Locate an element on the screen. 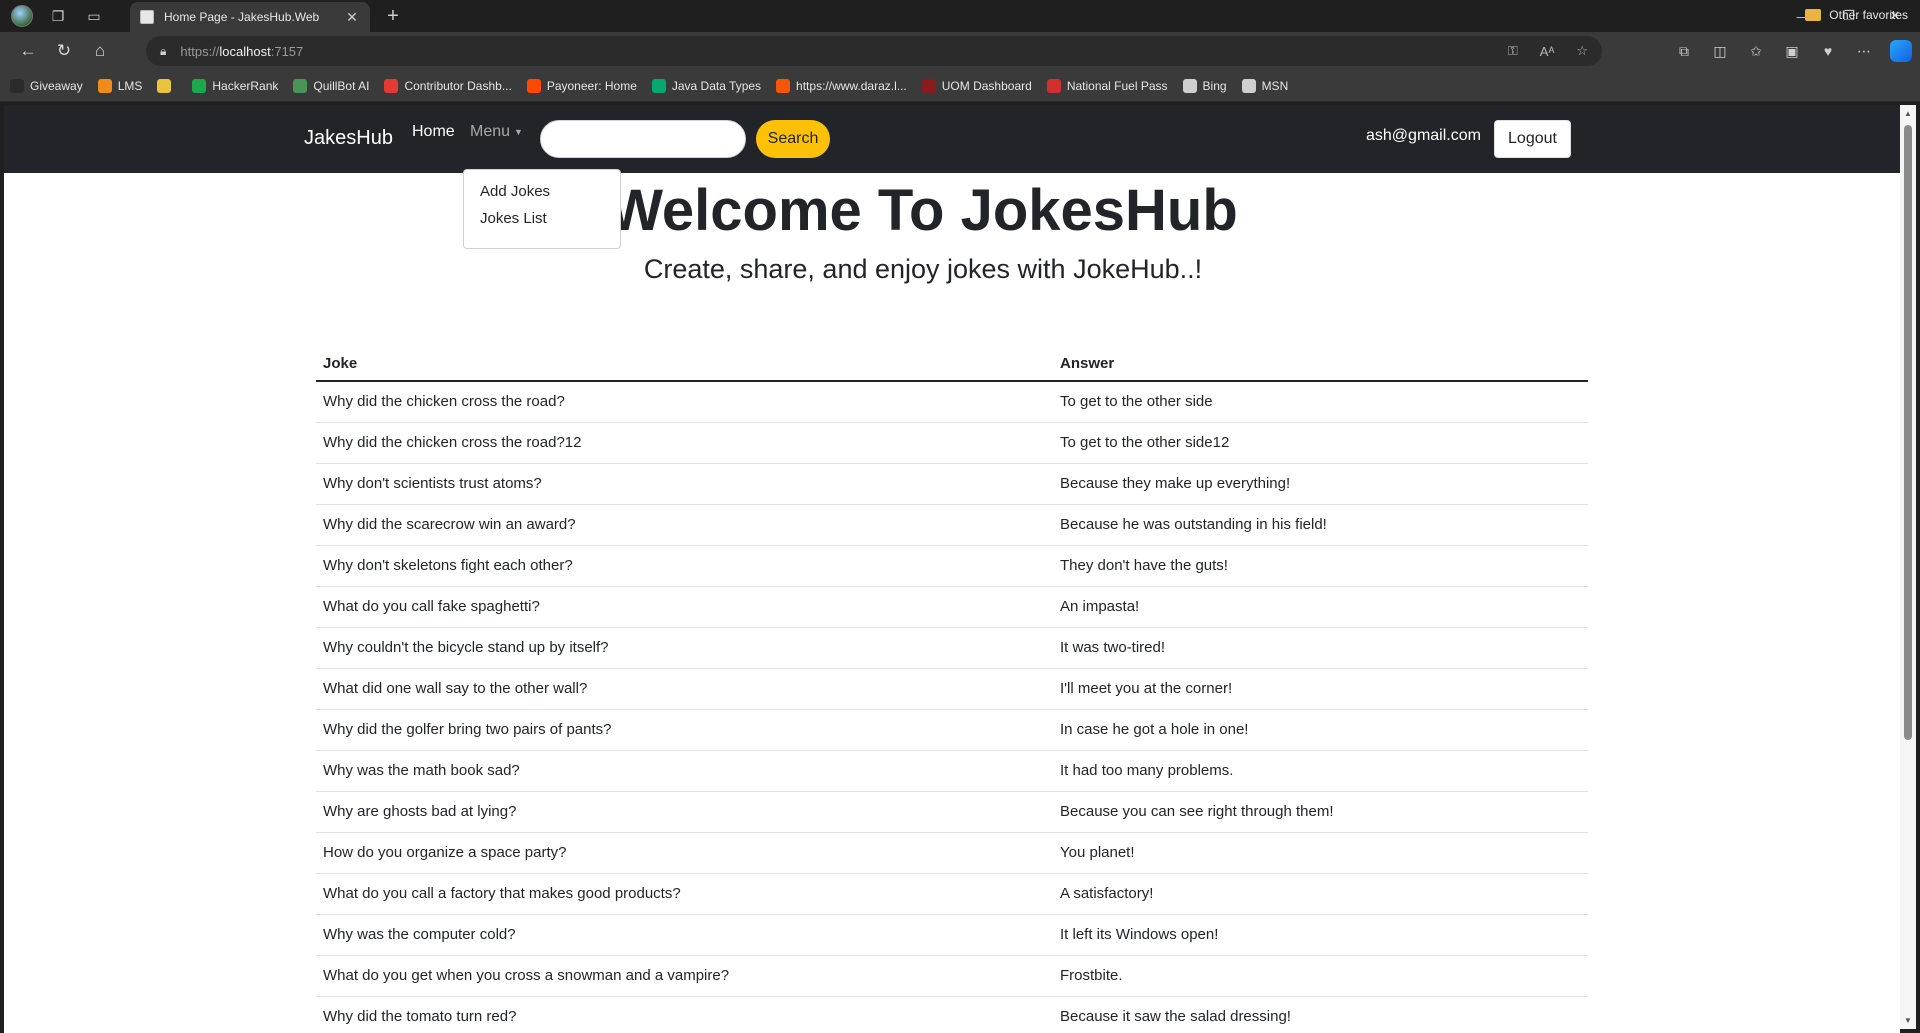 The image size is (1920, 1033). bookmark-item: Bing is located at coordinates (1204, 85).